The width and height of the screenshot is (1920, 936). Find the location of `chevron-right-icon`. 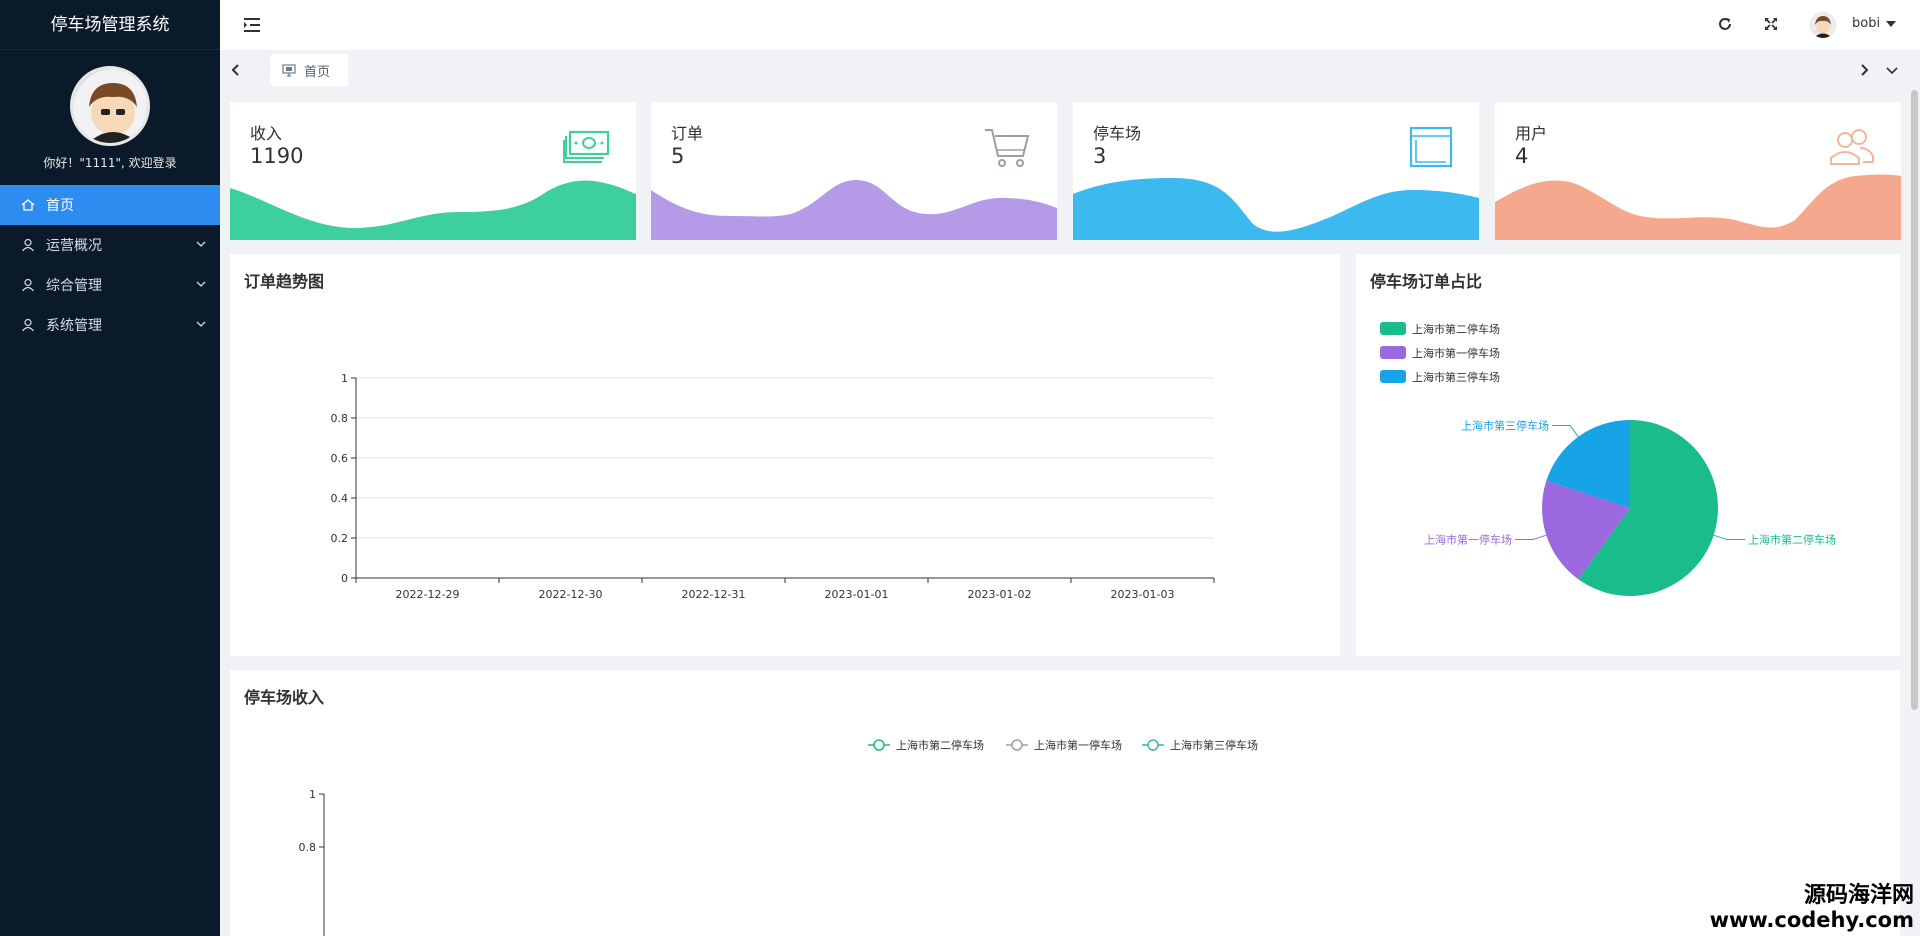

chevron-right-icon is located at coordinates (1864, 70).